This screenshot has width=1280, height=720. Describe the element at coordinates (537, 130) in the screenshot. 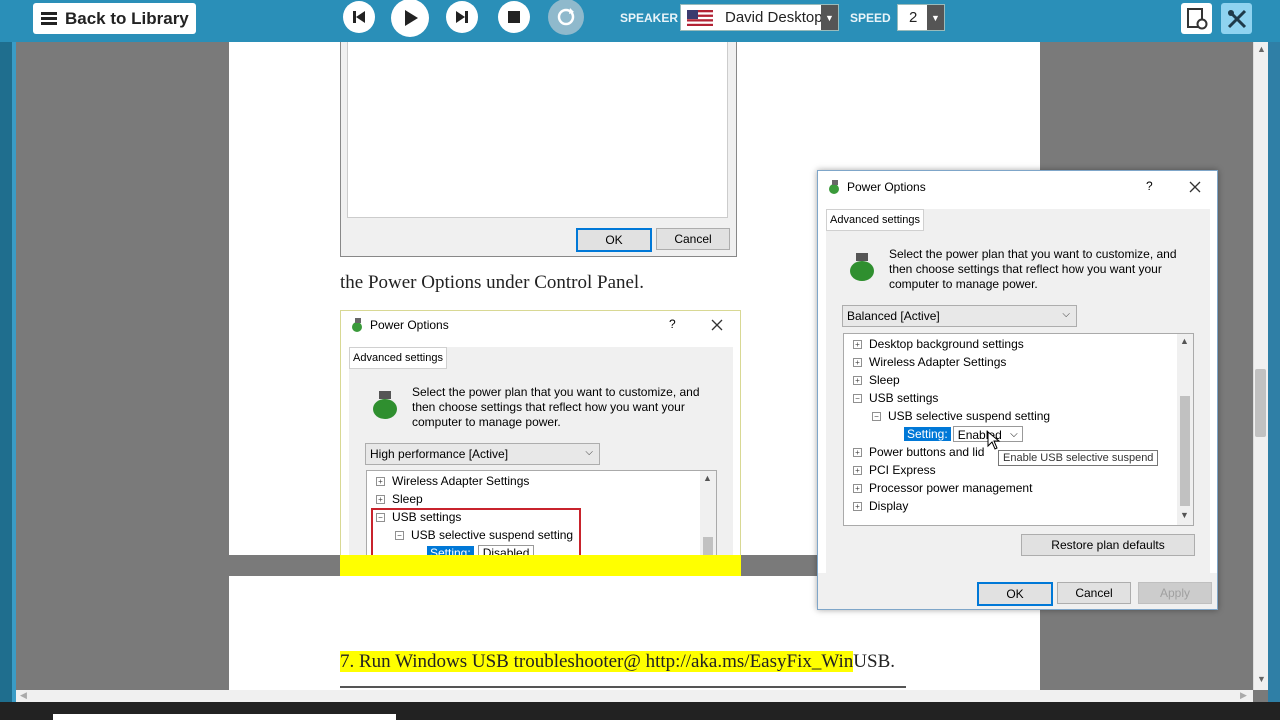

I see `dialog-content-area` at that location.